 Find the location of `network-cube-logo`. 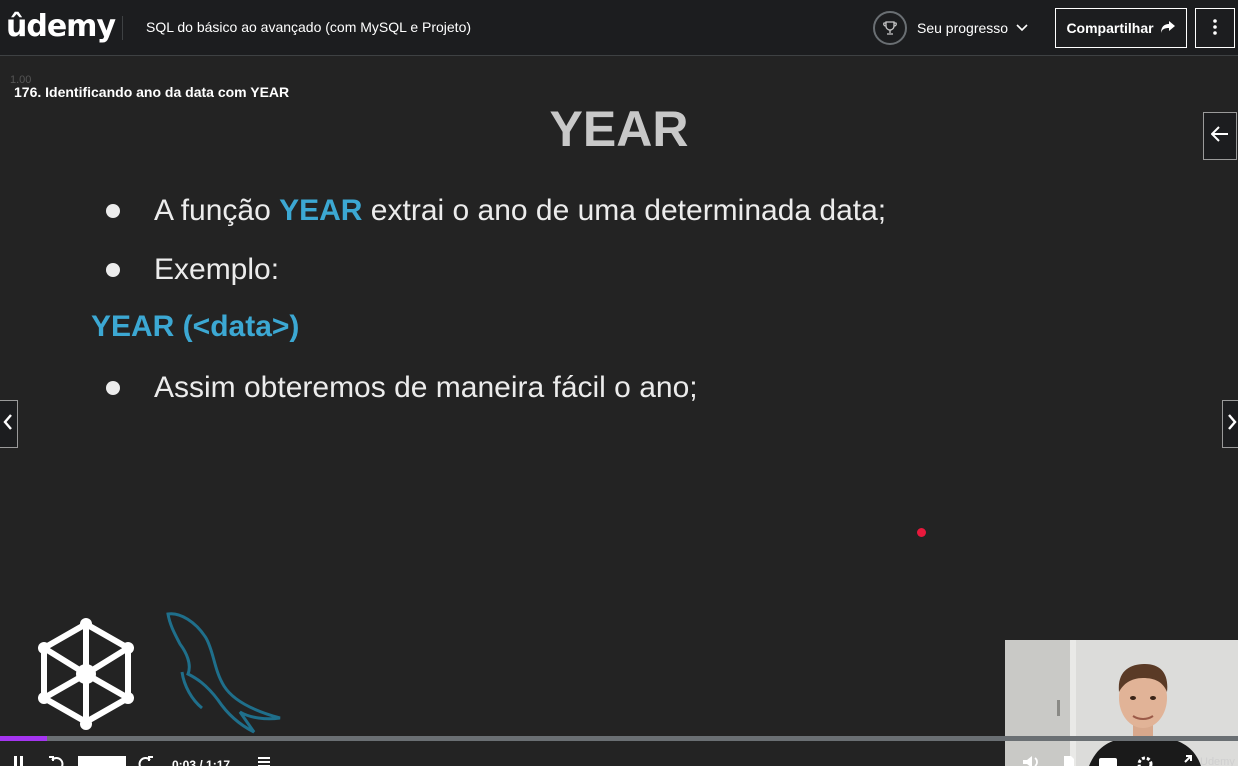

network-cube-logo is located at coordinates (86, 677).